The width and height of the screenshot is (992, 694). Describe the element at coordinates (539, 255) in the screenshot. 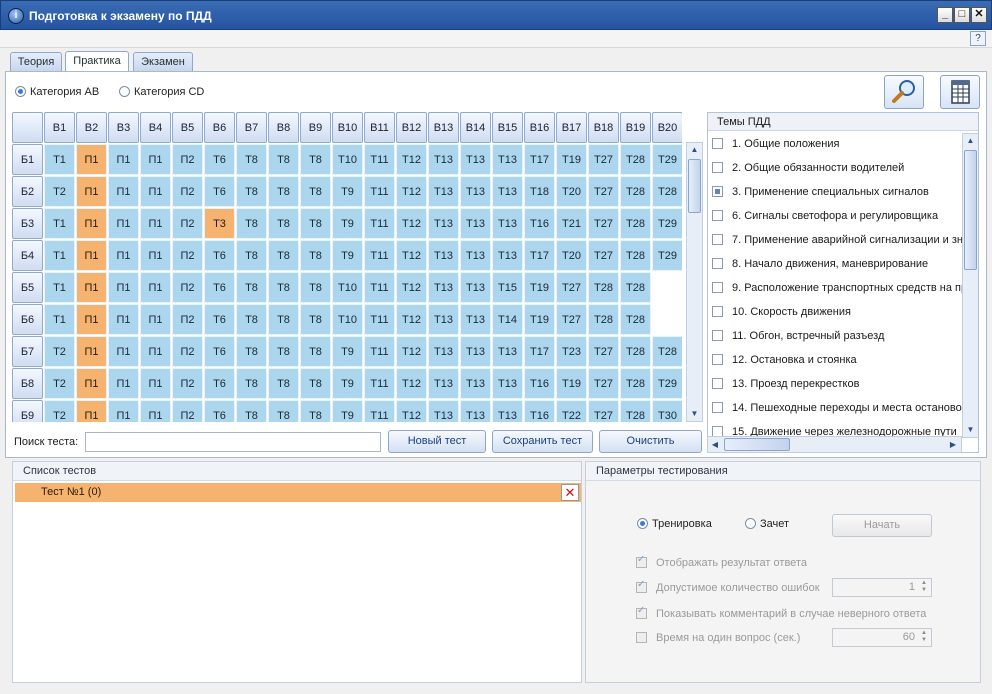

I see `question-cell: Т17` at that location.